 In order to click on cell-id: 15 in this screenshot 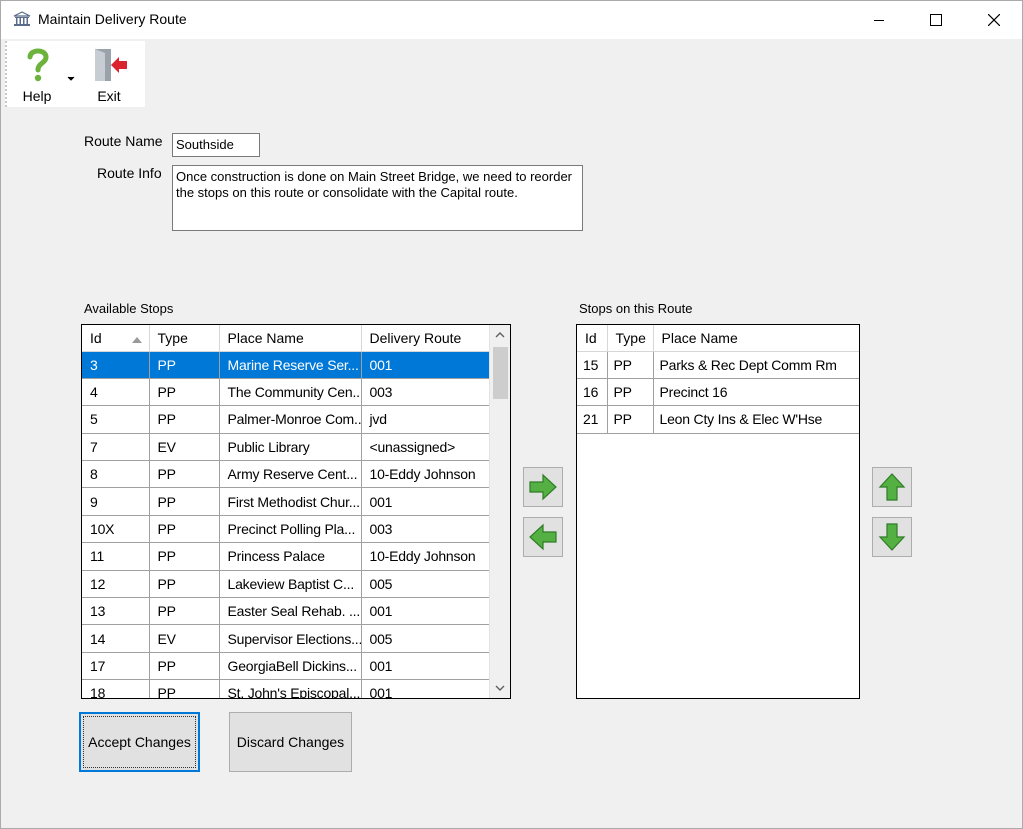, I will do `click(592, 365)`.